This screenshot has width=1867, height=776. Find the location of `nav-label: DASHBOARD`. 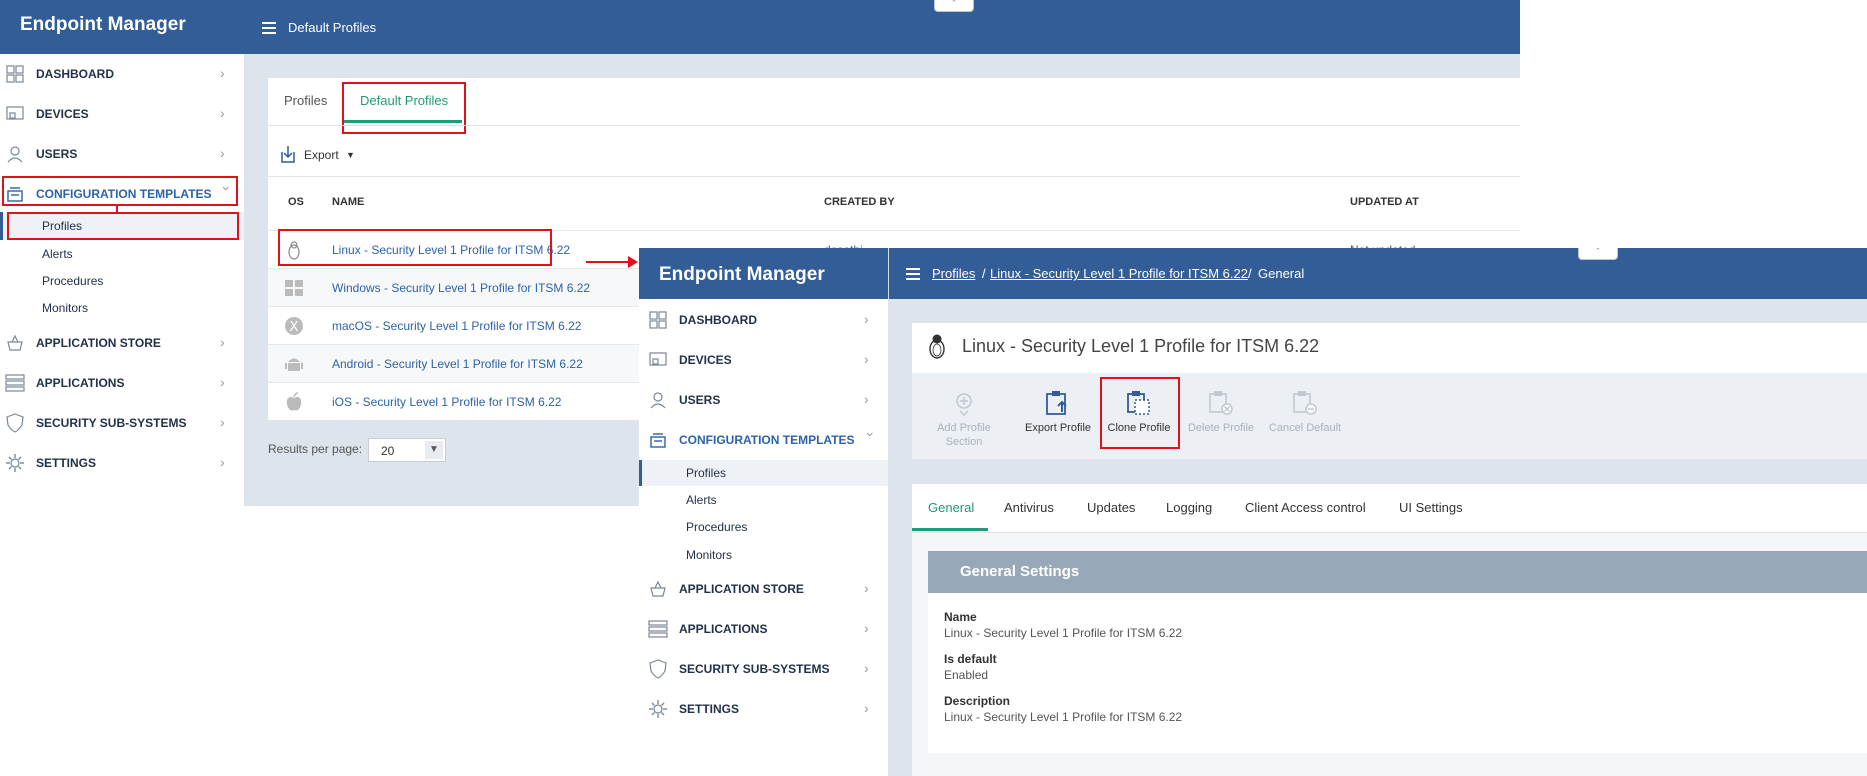

nav-label: DASHBOARD is located at coordinates (718, 320).